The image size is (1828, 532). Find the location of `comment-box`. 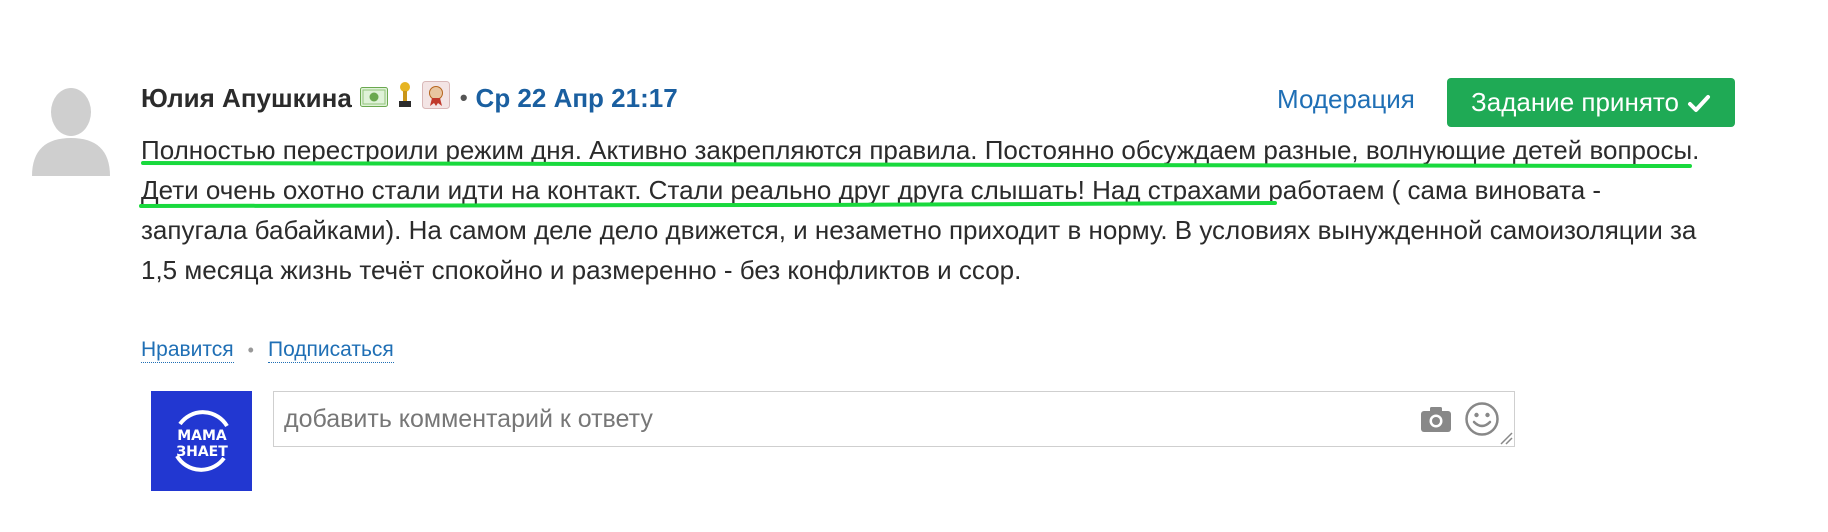

comment-box is located at coordinates (894, 419).